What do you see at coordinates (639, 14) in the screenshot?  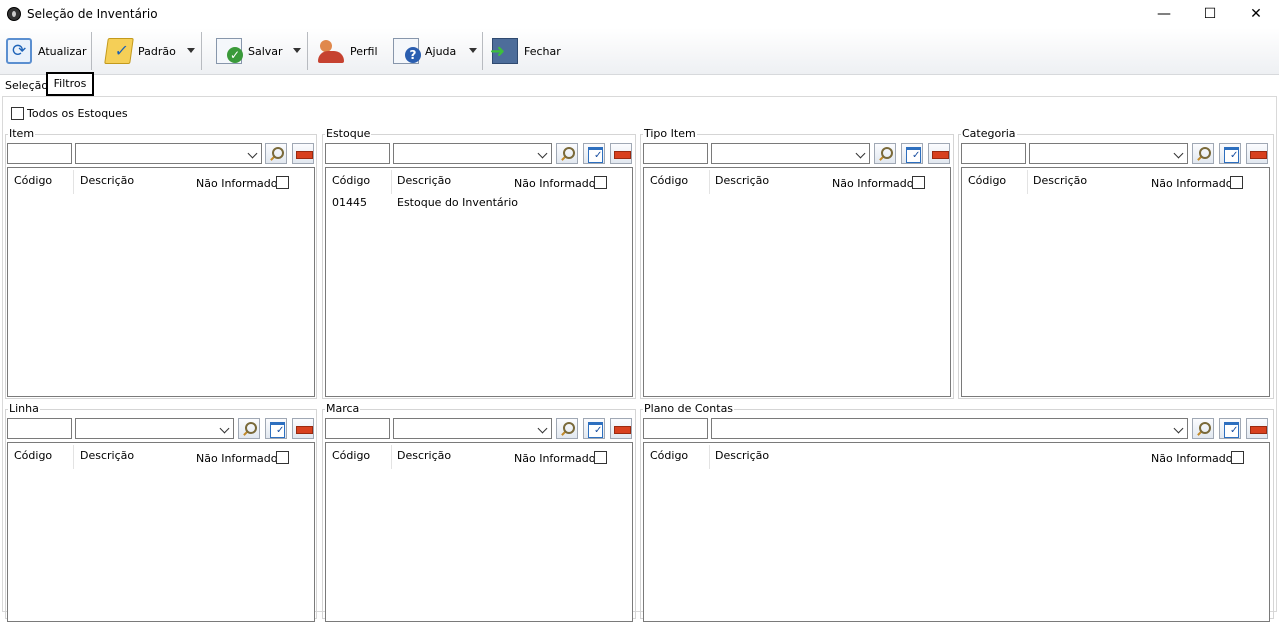 I see `title-bar: Seleção de Inventário — ☐ ✕` at bounding box center [639, 14].